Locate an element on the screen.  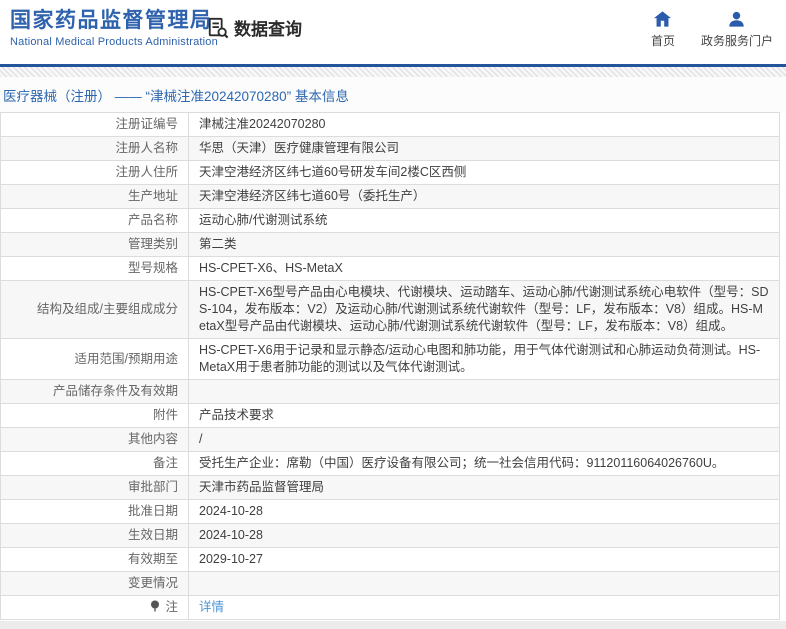
field-value: 天津空港经济区纬七道60号研发车间2楼C区西侧 is located at coordinates (484, 172).